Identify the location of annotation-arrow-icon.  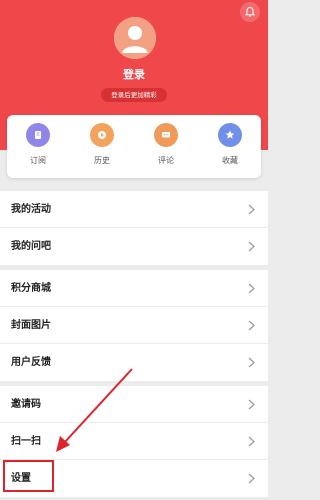
(94, 410).